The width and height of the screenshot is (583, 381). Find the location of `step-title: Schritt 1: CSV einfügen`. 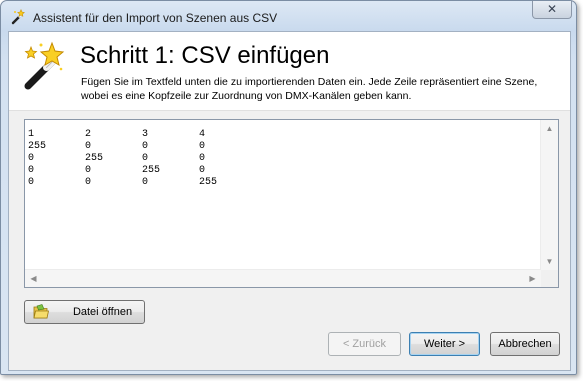

step-title: Schritt 1: CSV einfügen is located at coordinates (205, 55).